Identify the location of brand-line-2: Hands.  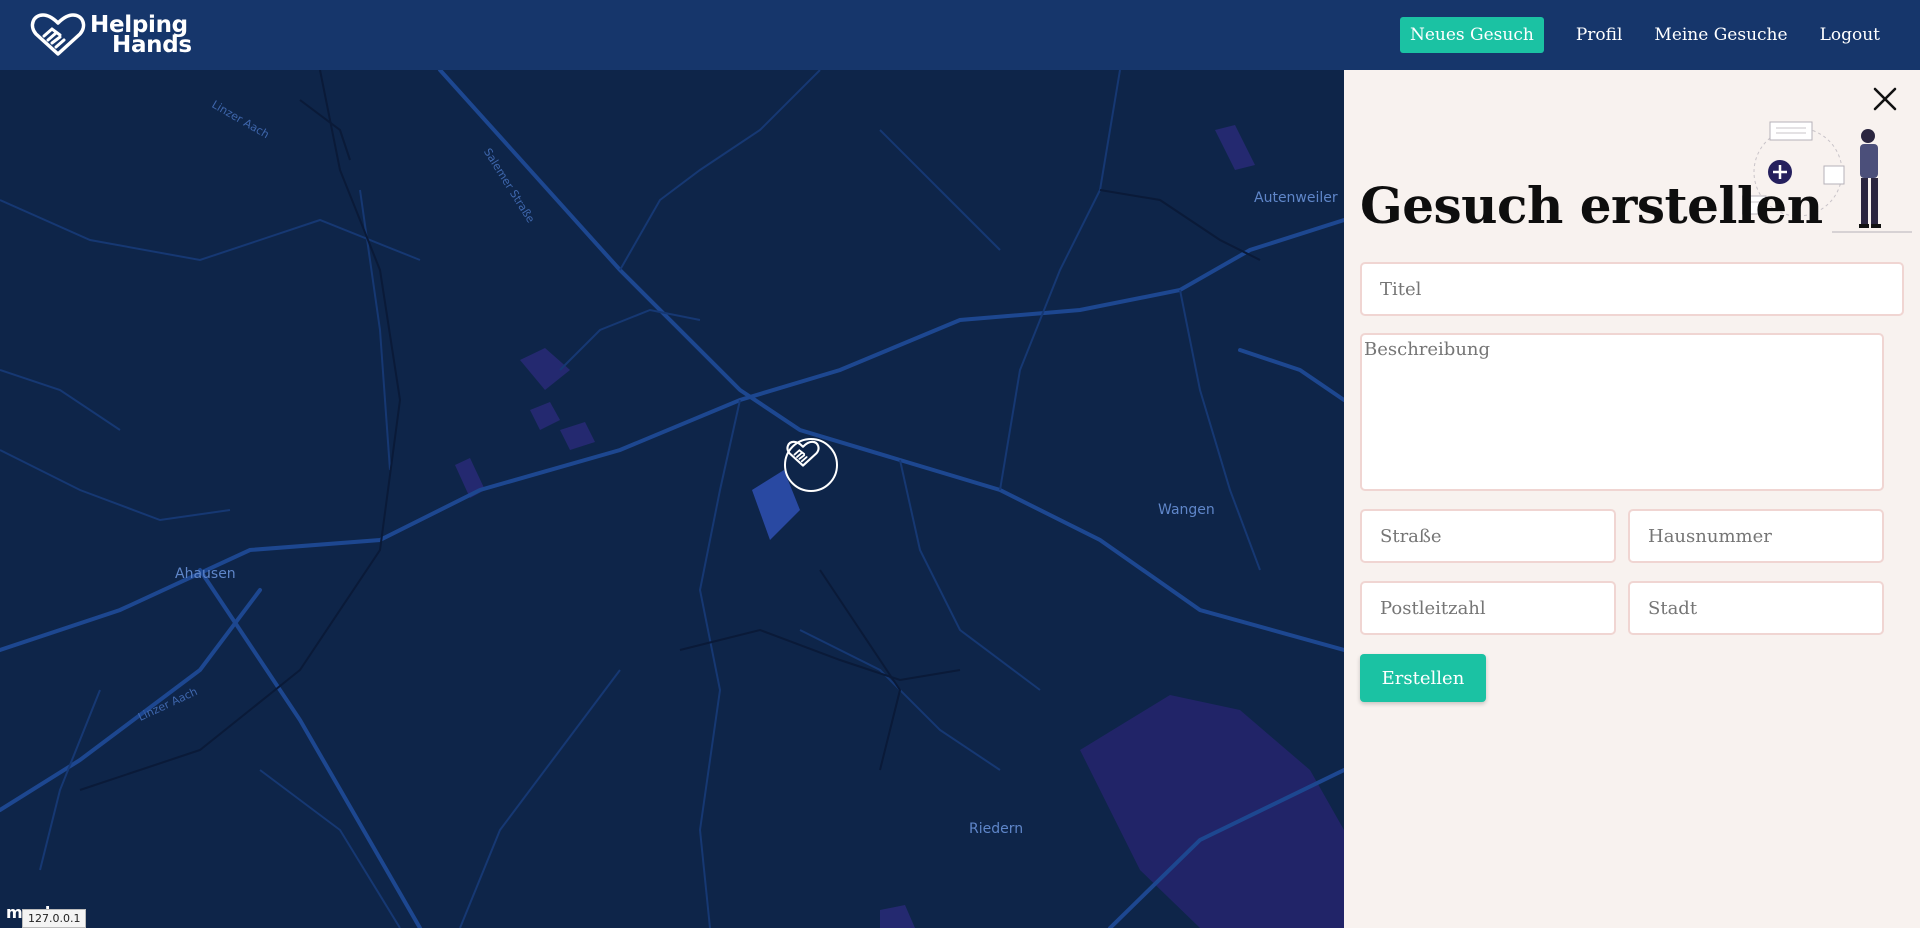
(152, 45).